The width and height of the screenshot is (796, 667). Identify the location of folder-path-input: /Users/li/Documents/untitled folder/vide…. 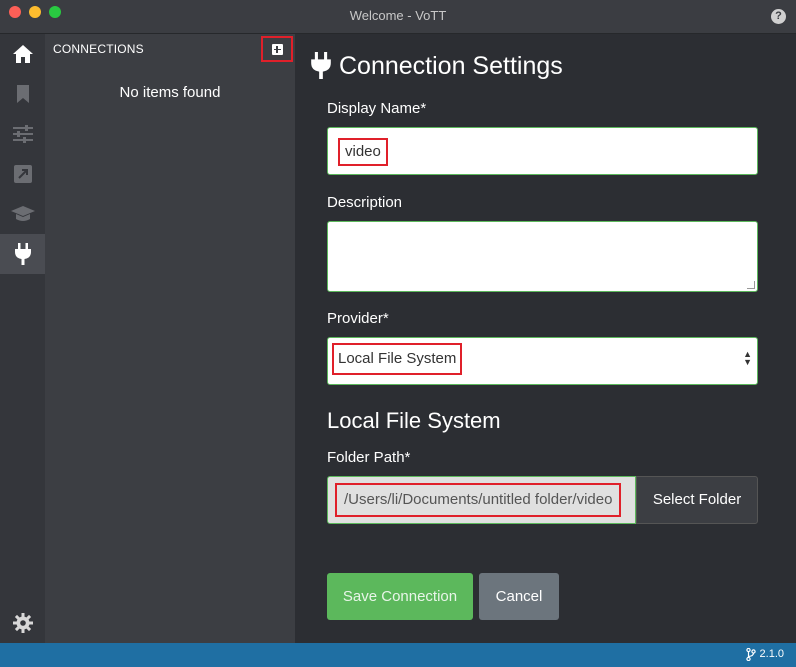
(481, 500).